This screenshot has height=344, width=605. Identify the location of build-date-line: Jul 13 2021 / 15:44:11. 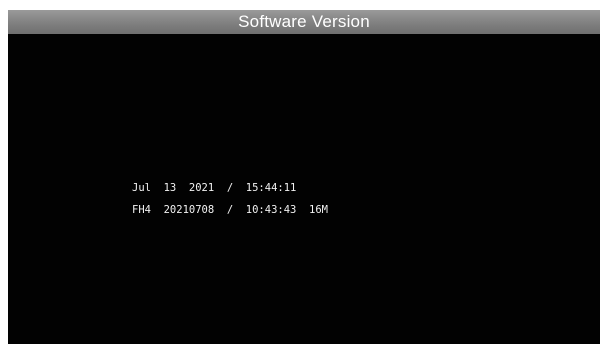
(214, 188).